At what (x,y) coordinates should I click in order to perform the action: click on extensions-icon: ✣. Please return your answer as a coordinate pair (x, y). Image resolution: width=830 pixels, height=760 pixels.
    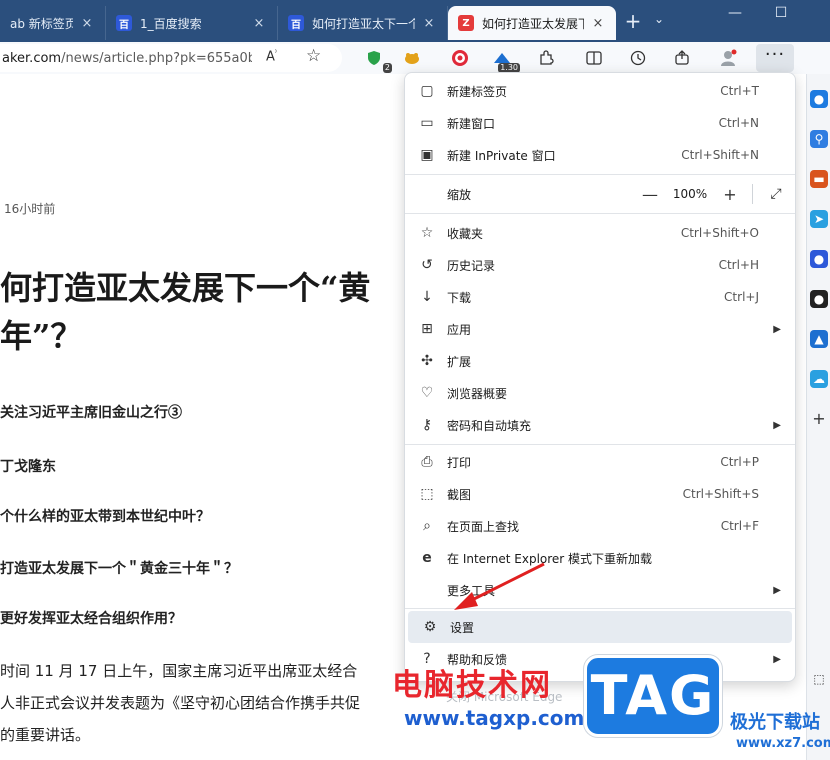
    Looking at the image, I should click on (427, 361).